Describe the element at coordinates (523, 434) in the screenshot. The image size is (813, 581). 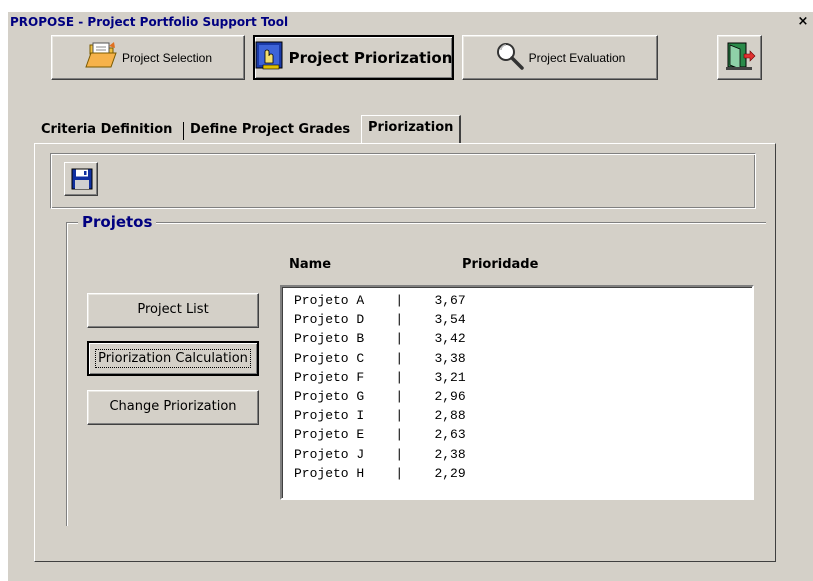
I see `list-item: Projeto E | 2,63` at that location.